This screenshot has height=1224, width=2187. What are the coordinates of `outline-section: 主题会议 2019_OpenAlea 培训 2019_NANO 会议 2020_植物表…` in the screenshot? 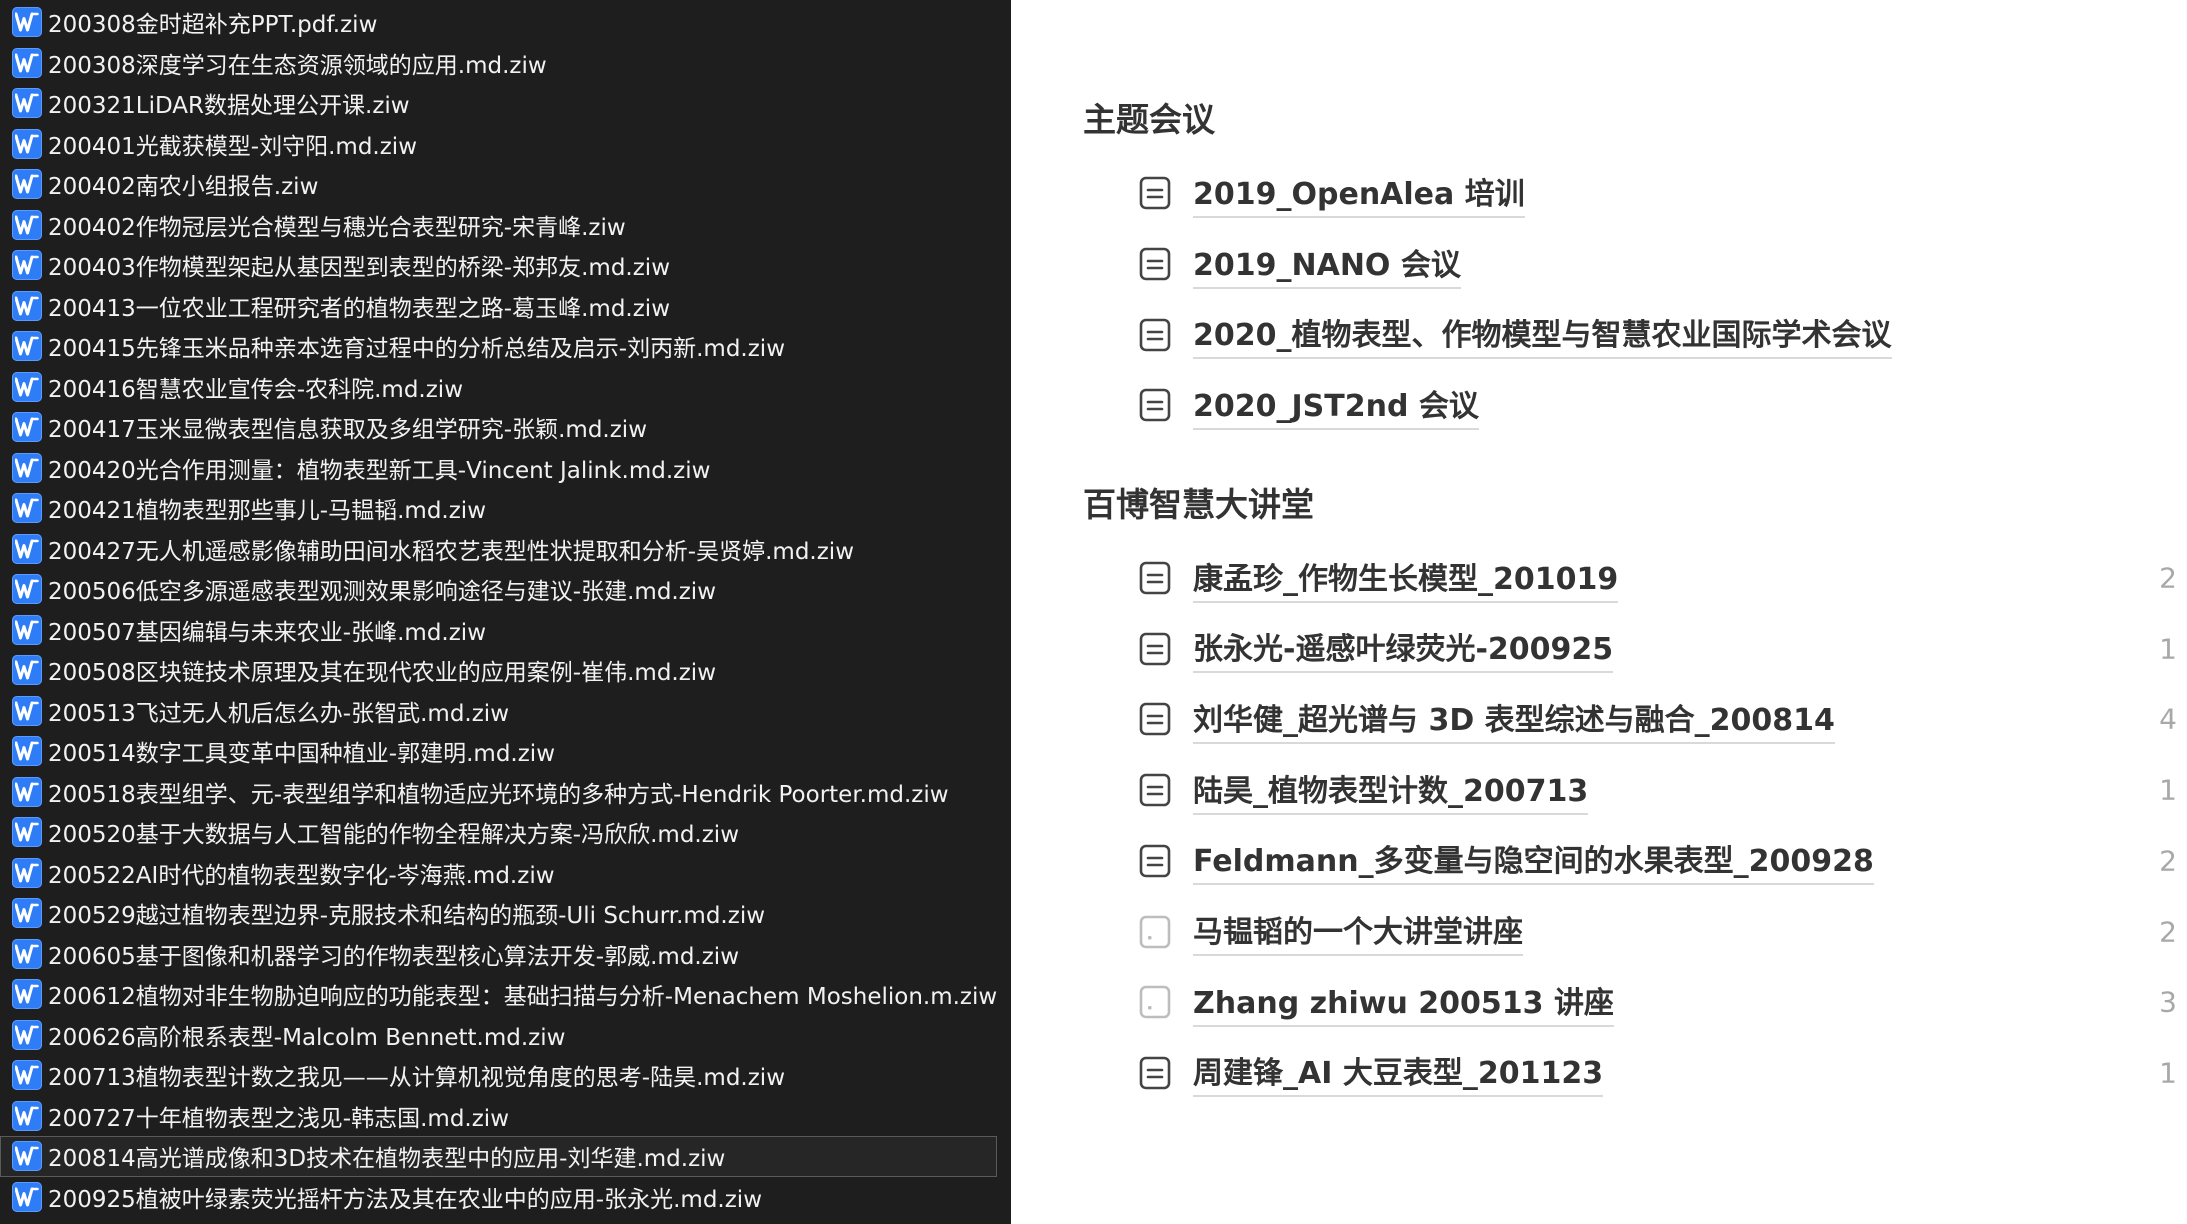 It's located at (1635, 266).